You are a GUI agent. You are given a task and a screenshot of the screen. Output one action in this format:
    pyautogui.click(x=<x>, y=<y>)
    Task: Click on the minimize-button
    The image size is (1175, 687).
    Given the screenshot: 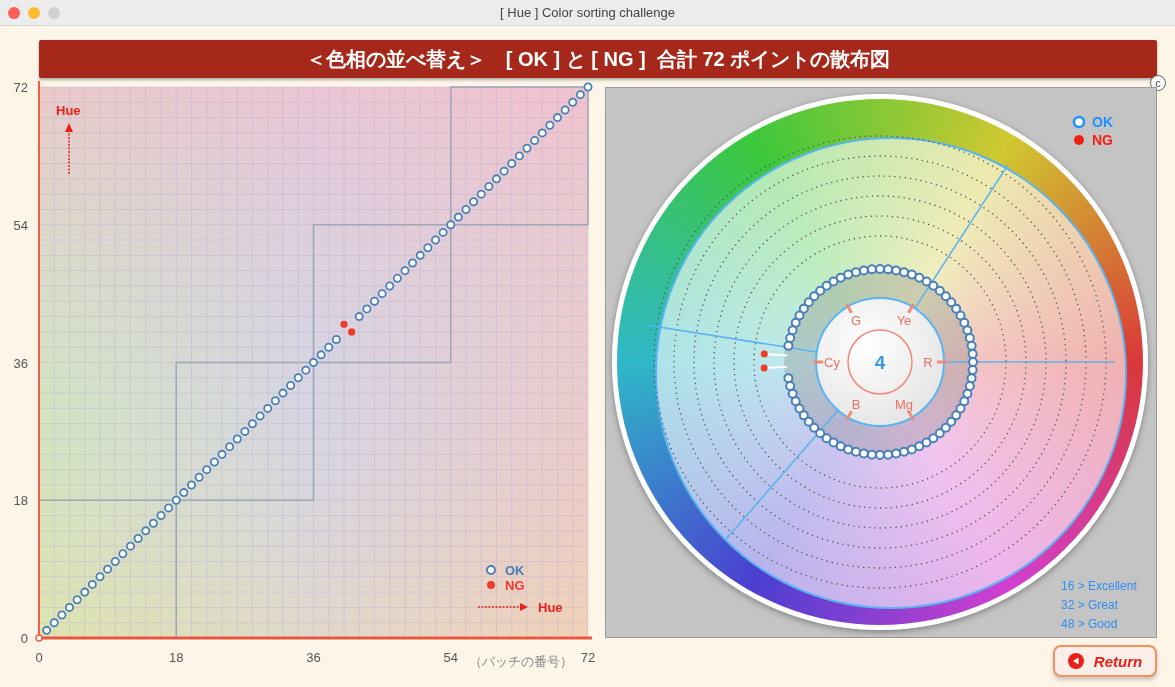 What is the action you would take?
    pyautogui.click(x=34, y=12)
    